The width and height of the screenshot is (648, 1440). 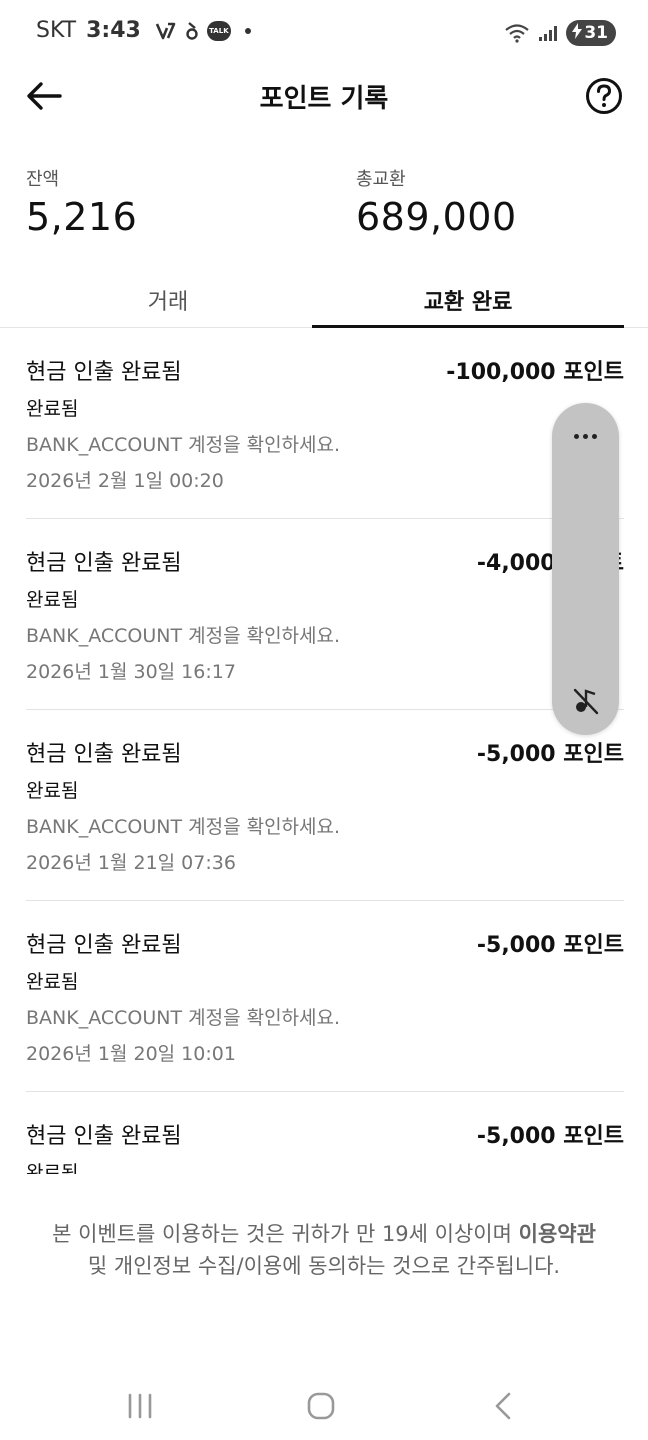 I want to click on total-exchange-value: 689,000, so click(x=436, y=217).